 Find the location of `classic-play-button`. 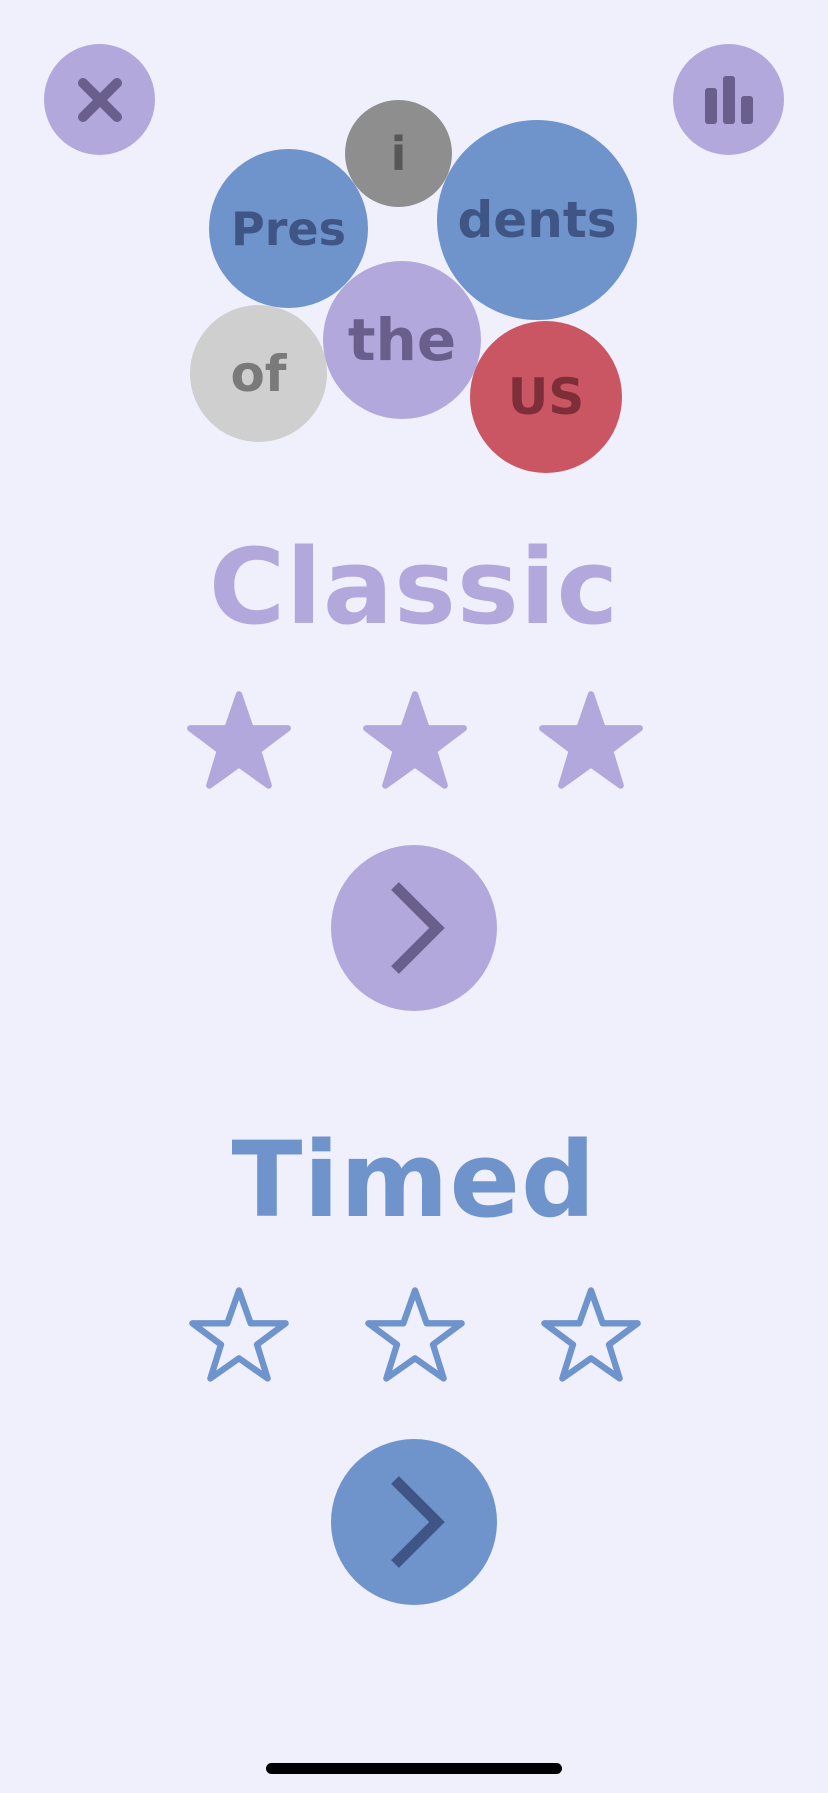

classic-play-button is located at coordinates (414, 928).